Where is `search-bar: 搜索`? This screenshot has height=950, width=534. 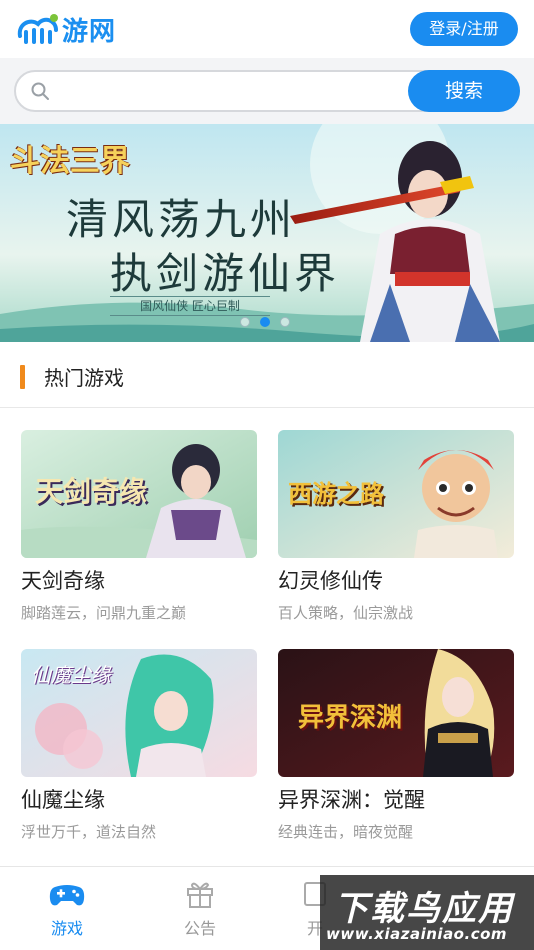
search-bar: 搜索 is located at coordinates (267, 91).